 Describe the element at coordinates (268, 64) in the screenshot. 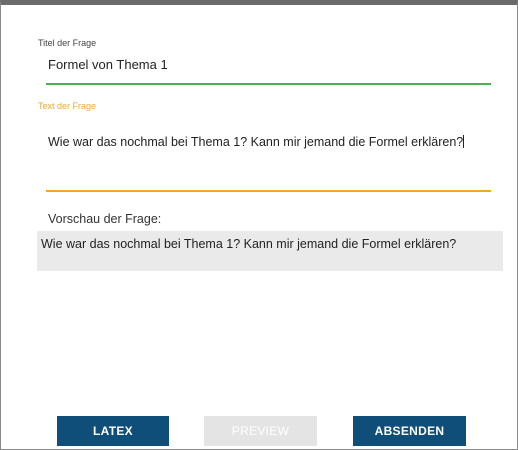

I see `title-input: Formel von Thema 1` at that location.